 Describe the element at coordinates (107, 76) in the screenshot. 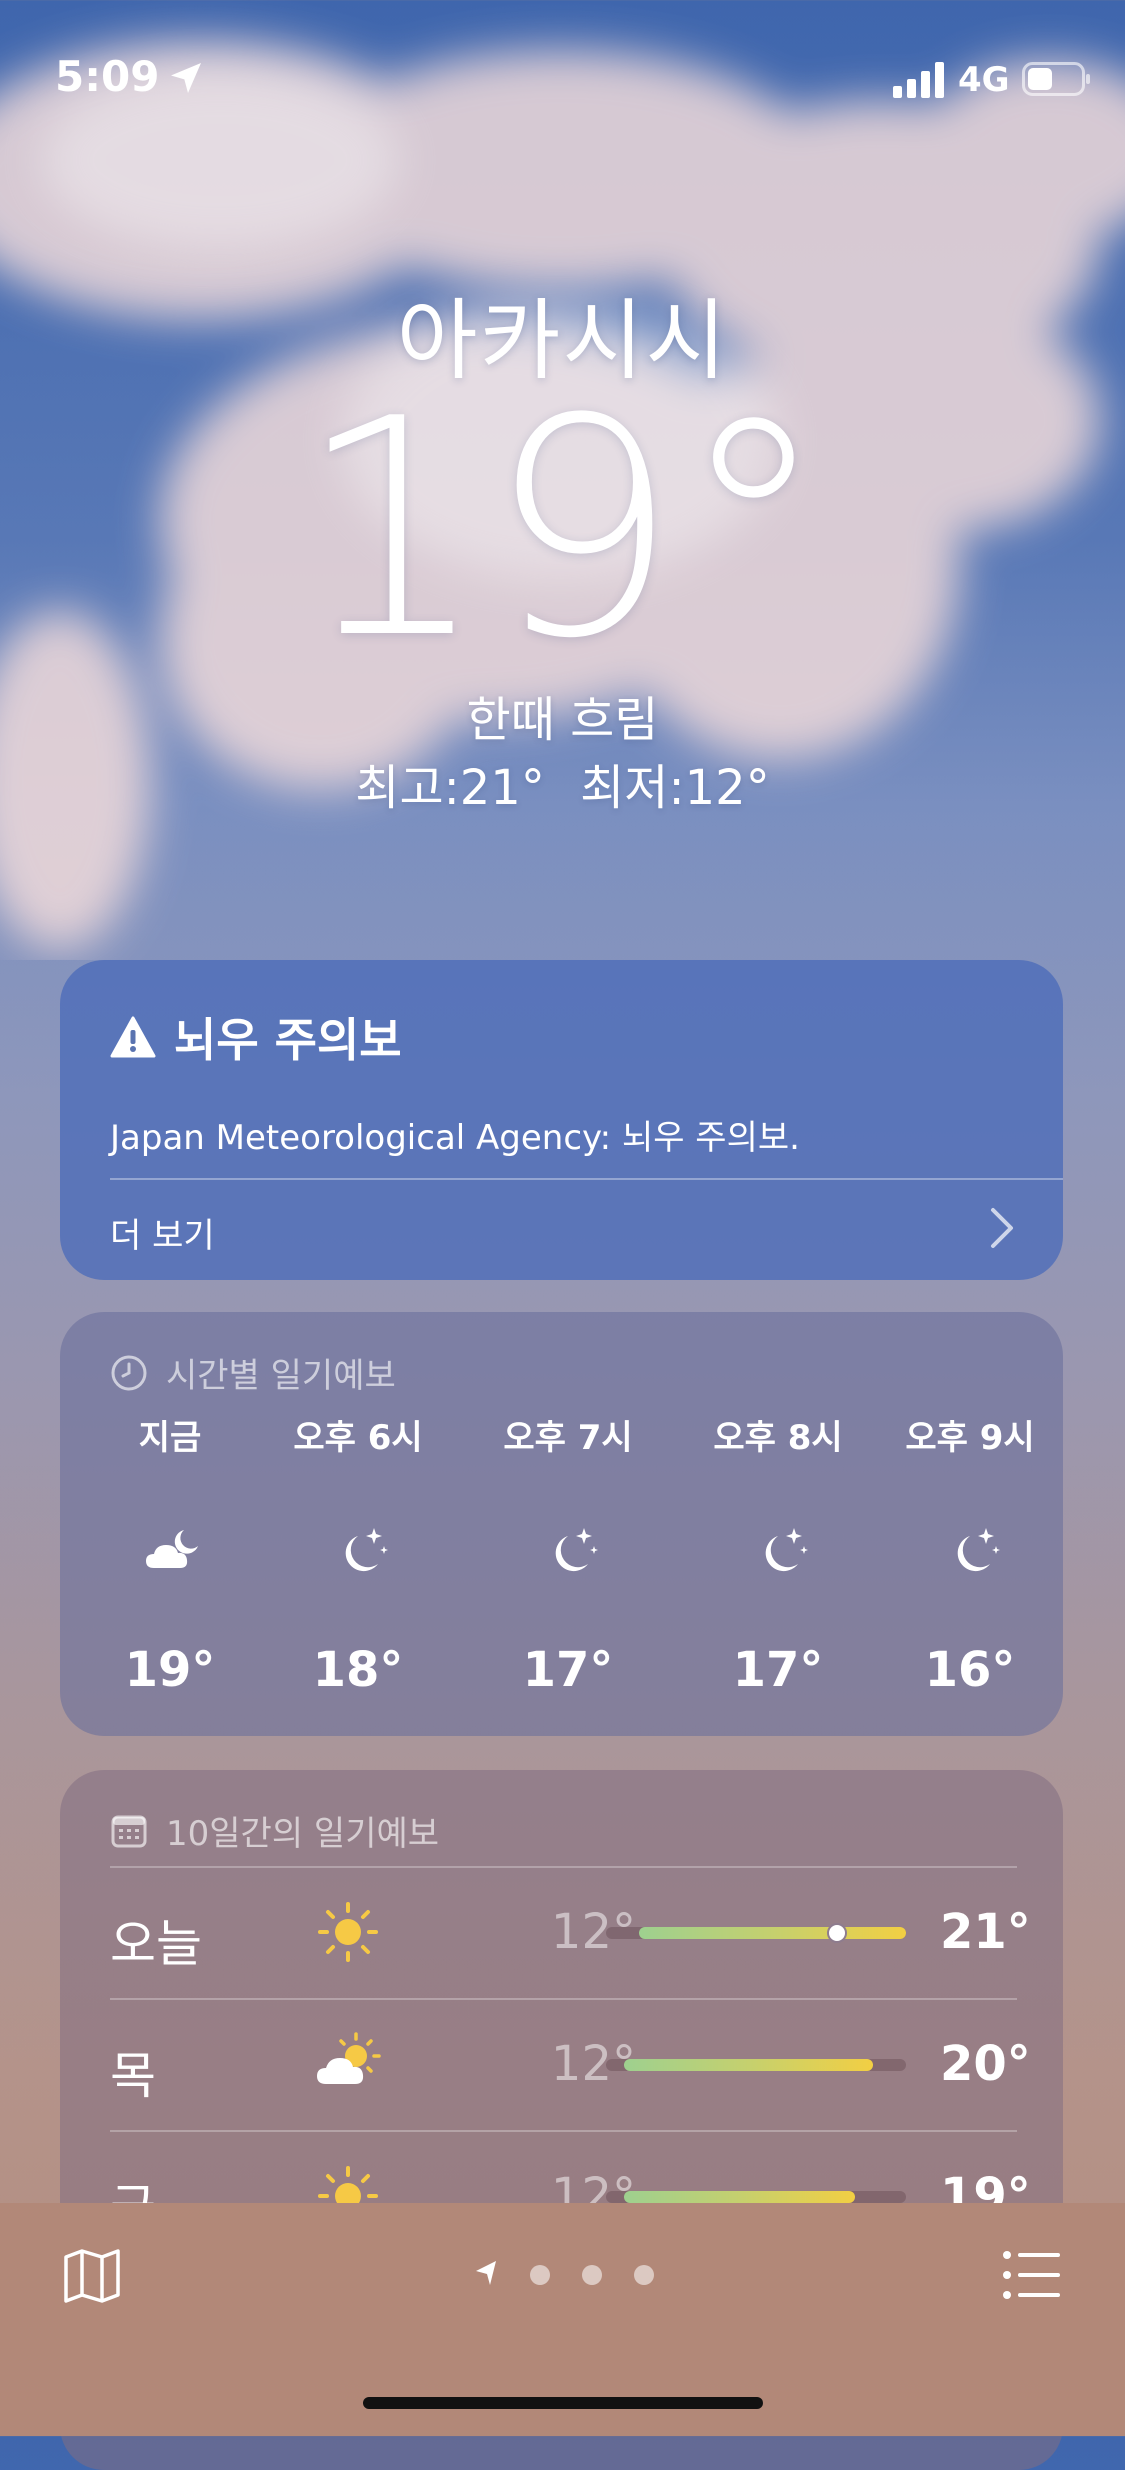

I see `status-time: 5:09` at that location.